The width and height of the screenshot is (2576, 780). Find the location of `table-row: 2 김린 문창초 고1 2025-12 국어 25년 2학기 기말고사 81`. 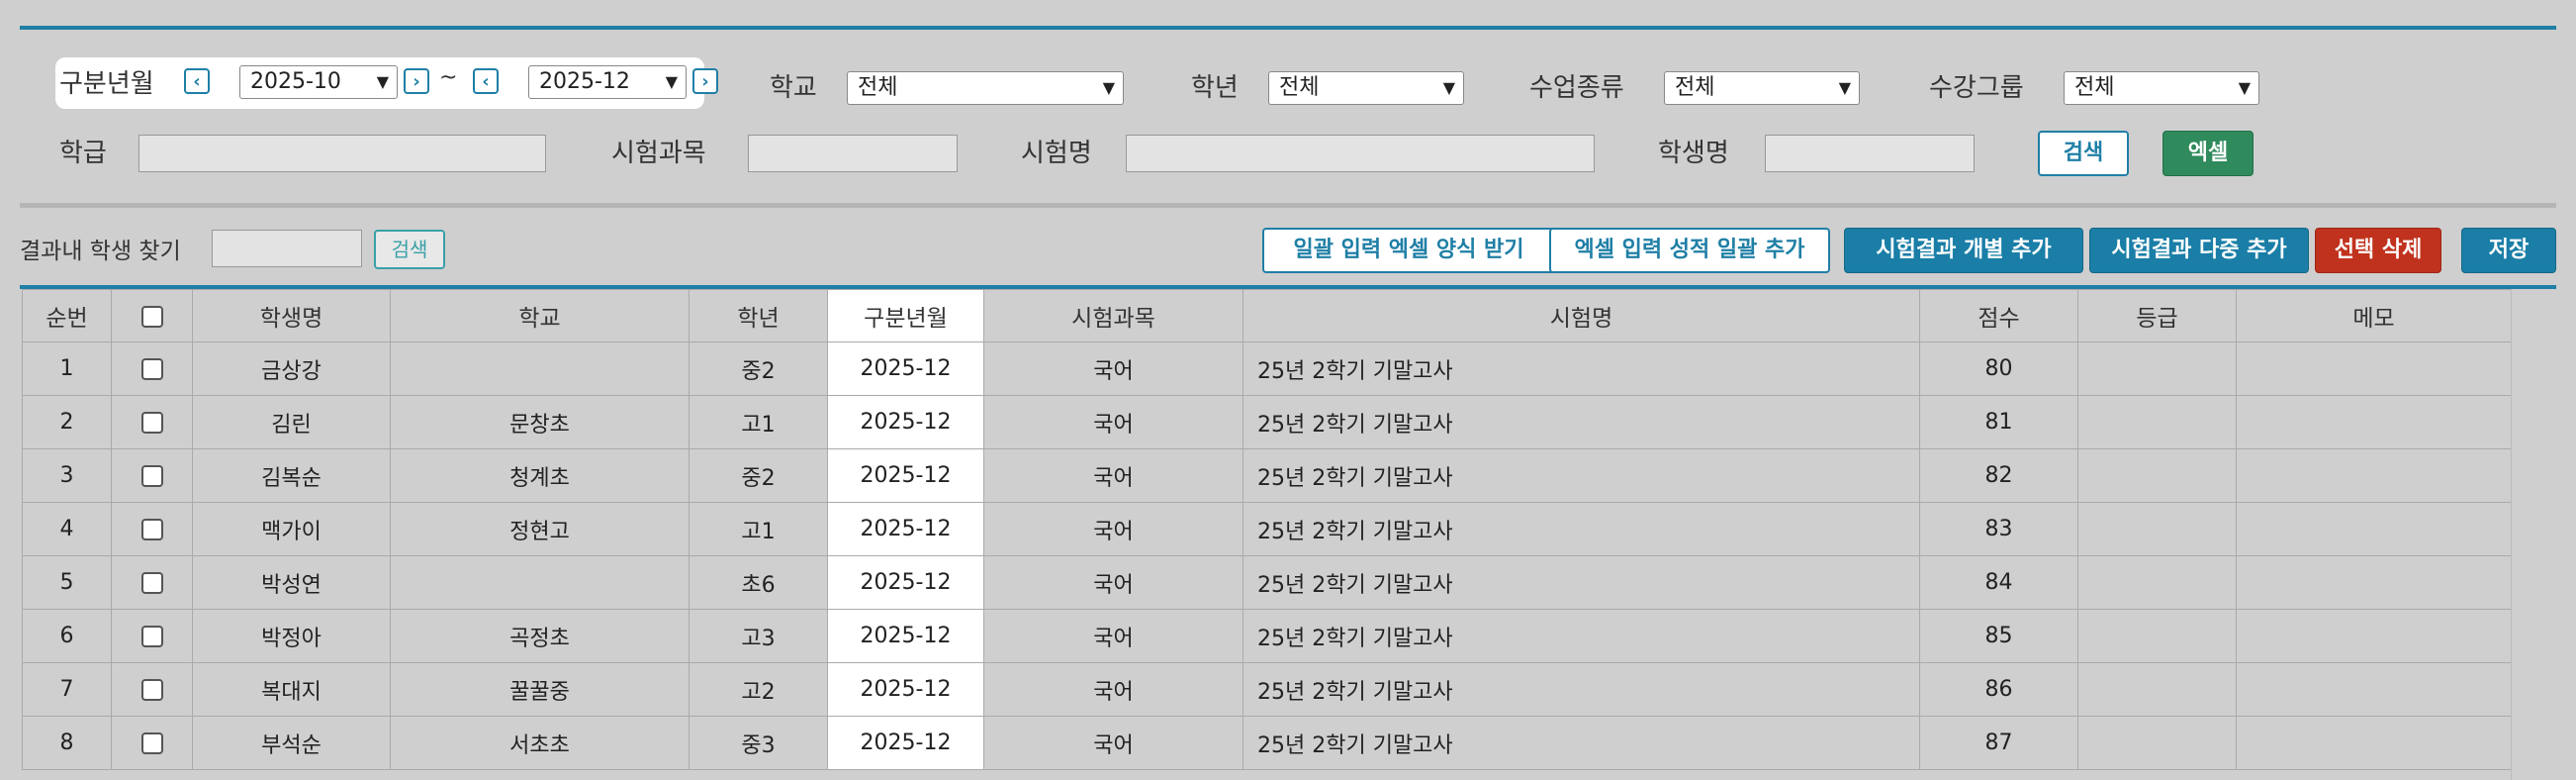

table-row: 2 김린 문창초 고1 2025-12 국어 25년 2학기 기말고사 81 is located at coordinates (1267, 422).